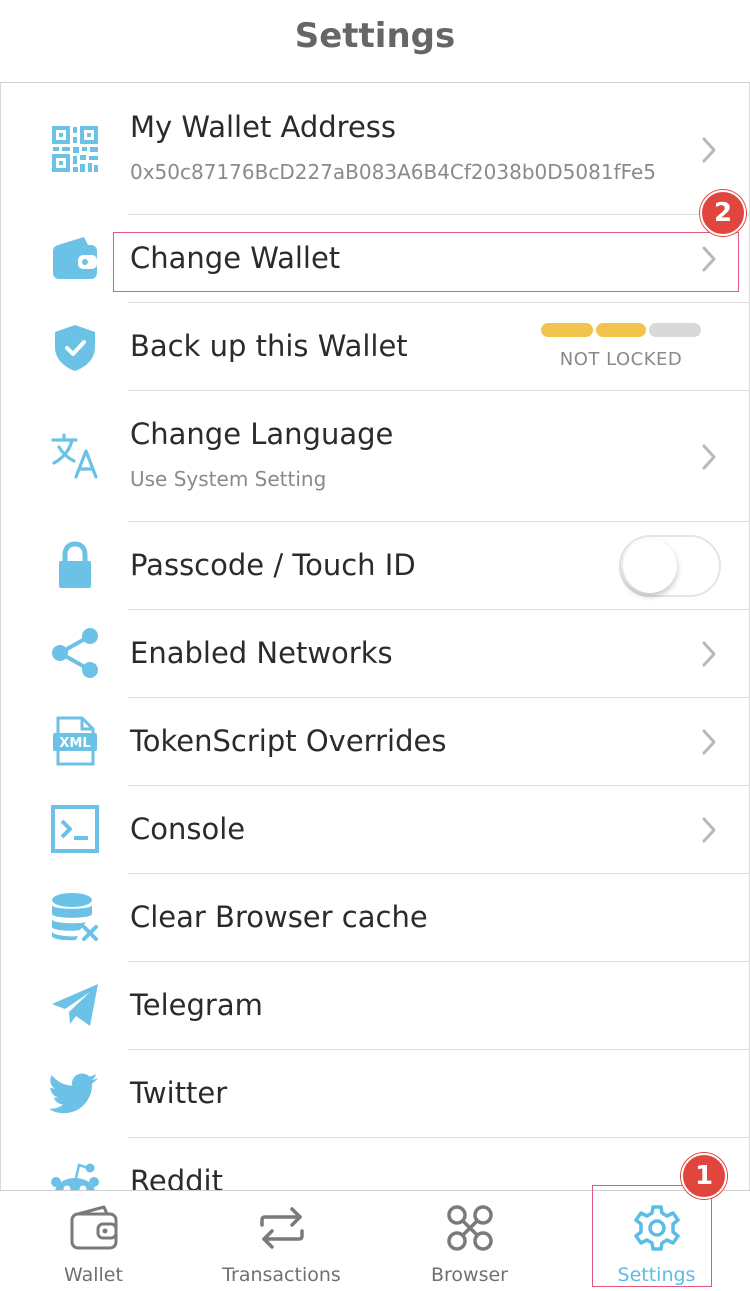 Image resolution: width=750 pixels, height=1291 pixels. What do you see at coordinates (75, 1005) in the screenshot?
I see `telegram-icon` at bounding box center [75, 1005].